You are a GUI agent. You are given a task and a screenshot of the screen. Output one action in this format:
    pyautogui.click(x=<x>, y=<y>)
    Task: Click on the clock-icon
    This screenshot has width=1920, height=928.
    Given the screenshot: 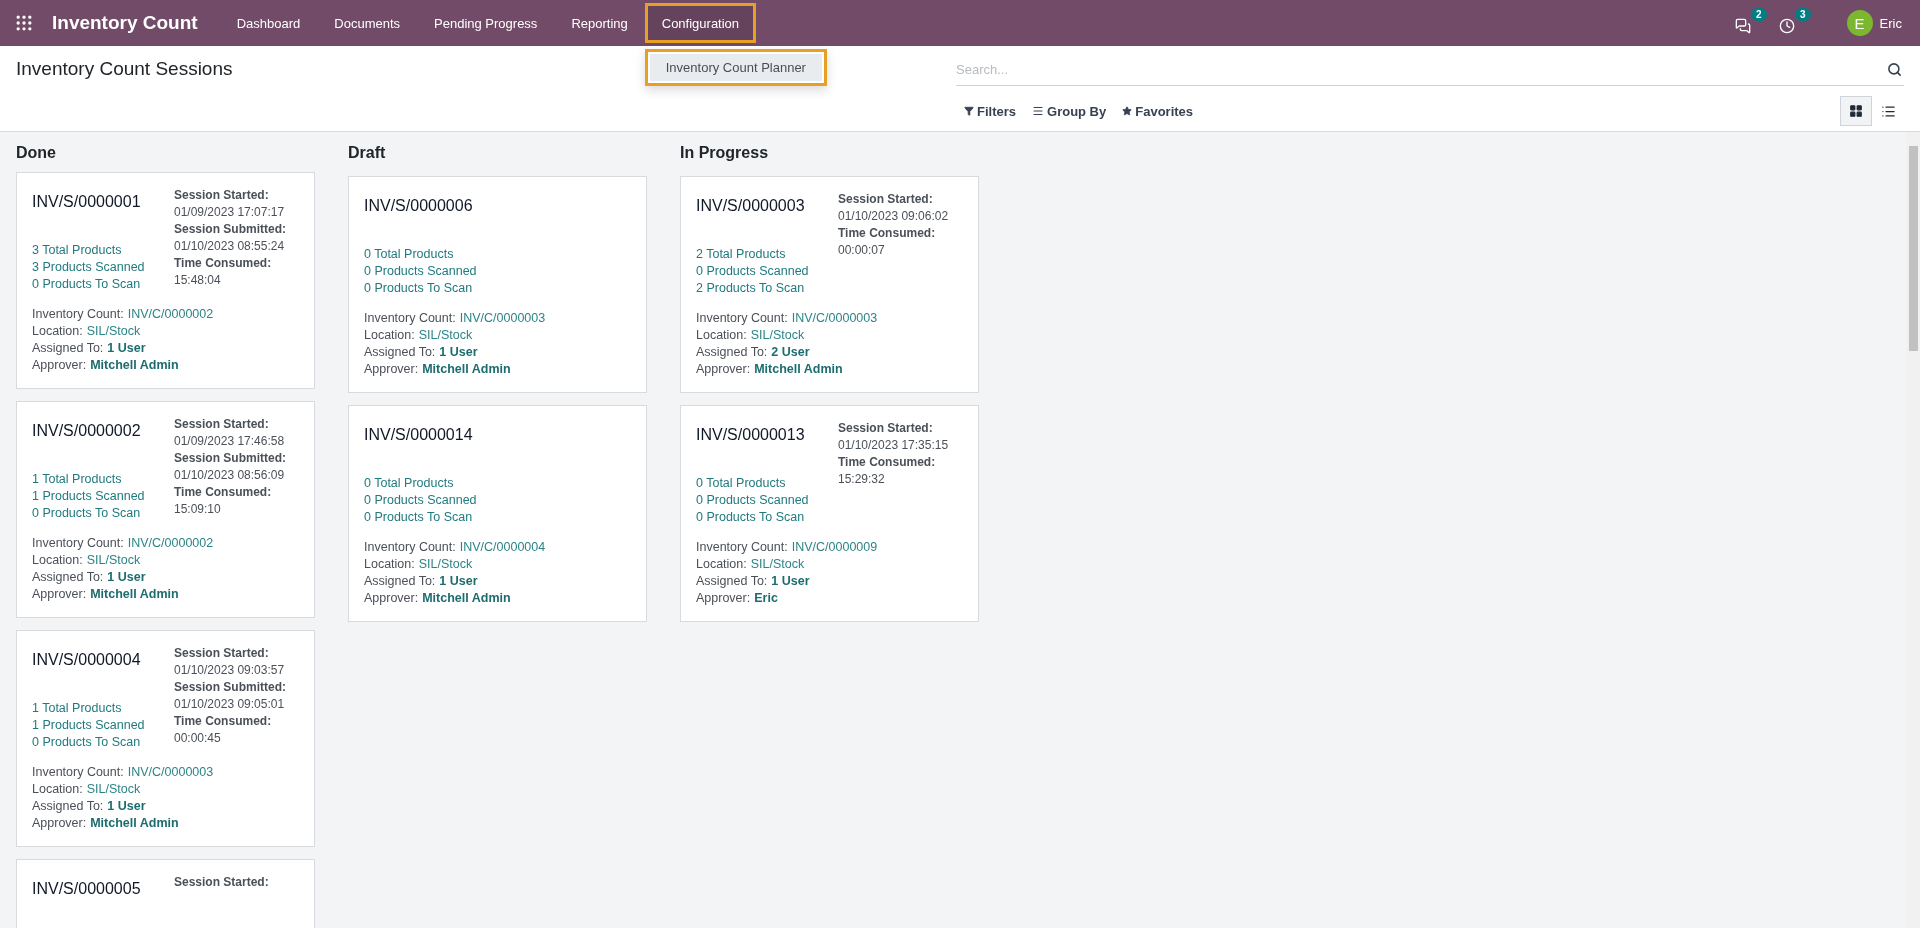 What is the action you would take?
    pyautogui.click(x=1786, y=26)
    